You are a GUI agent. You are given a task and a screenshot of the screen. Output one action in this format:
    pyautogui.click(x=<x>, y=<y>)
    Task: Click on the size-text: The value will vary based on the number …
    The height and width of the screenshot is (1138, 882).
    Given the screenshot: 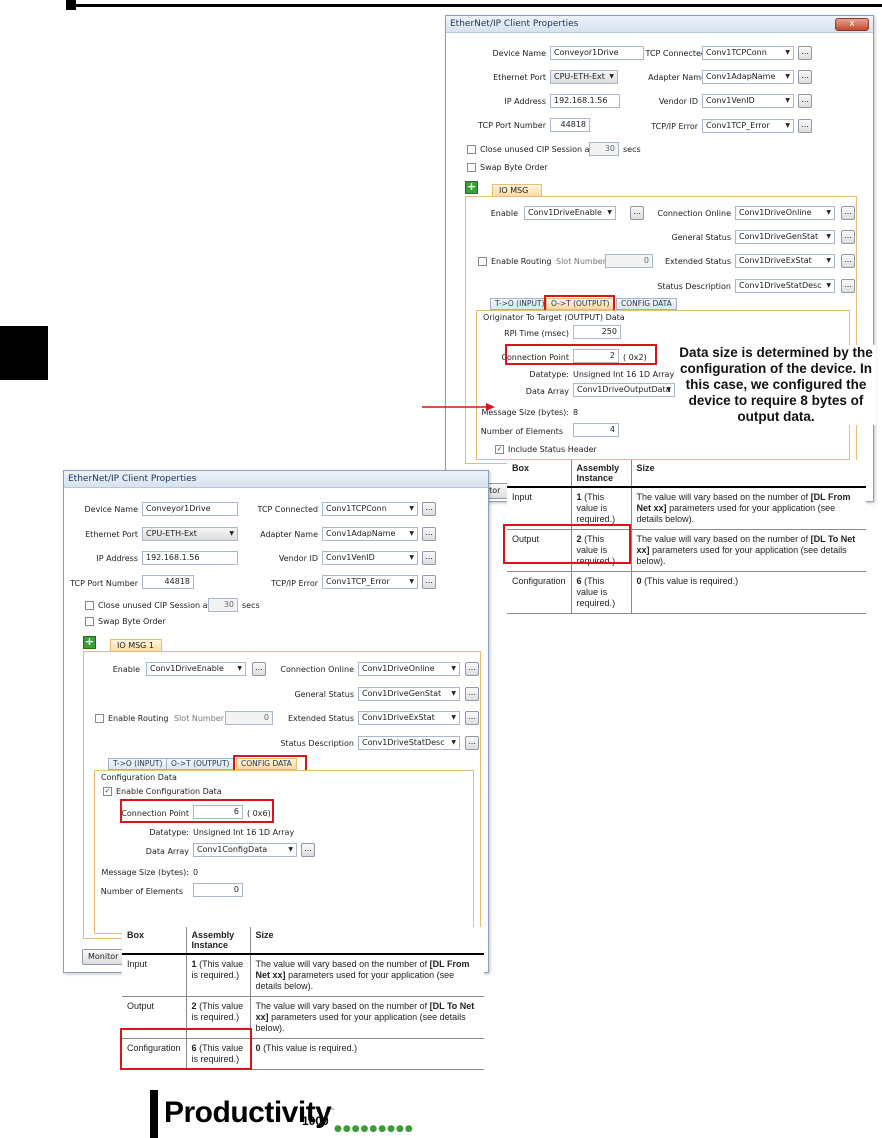 What is the action you would take?
    pyautogui.click(x=342, y=1006)
    